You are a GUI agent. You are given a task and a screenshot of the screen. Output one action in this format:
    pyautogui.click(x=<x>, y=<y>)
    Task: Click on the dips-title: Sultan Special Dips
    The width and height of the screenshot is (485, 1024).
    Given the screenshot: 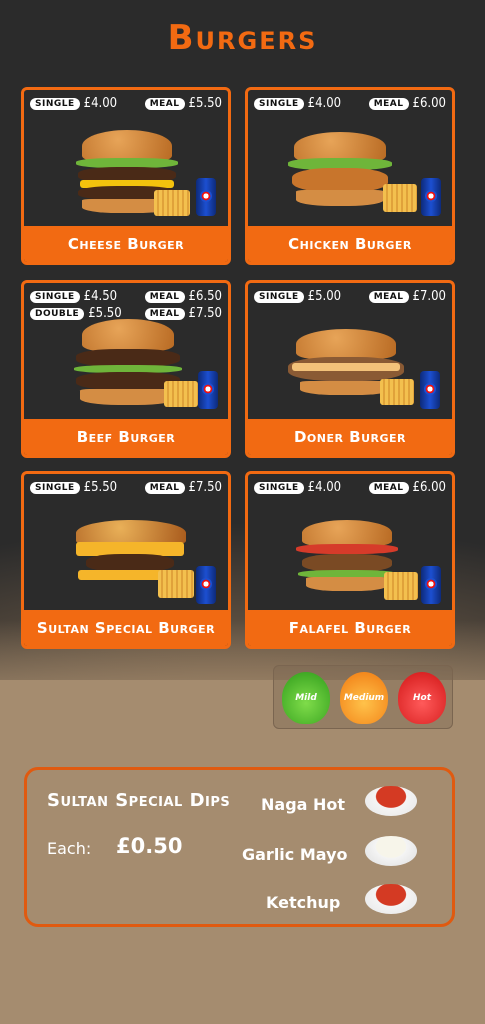 What is the action you would take?
    pyautogui.click(x=139, y=800)
    